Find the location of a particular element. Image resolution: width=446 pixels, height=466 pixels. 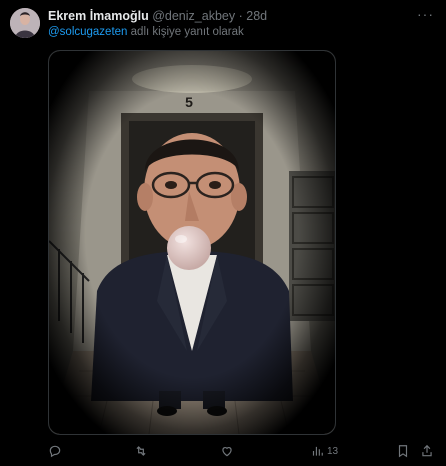

retweet-button is located at coordinates (141, 451).